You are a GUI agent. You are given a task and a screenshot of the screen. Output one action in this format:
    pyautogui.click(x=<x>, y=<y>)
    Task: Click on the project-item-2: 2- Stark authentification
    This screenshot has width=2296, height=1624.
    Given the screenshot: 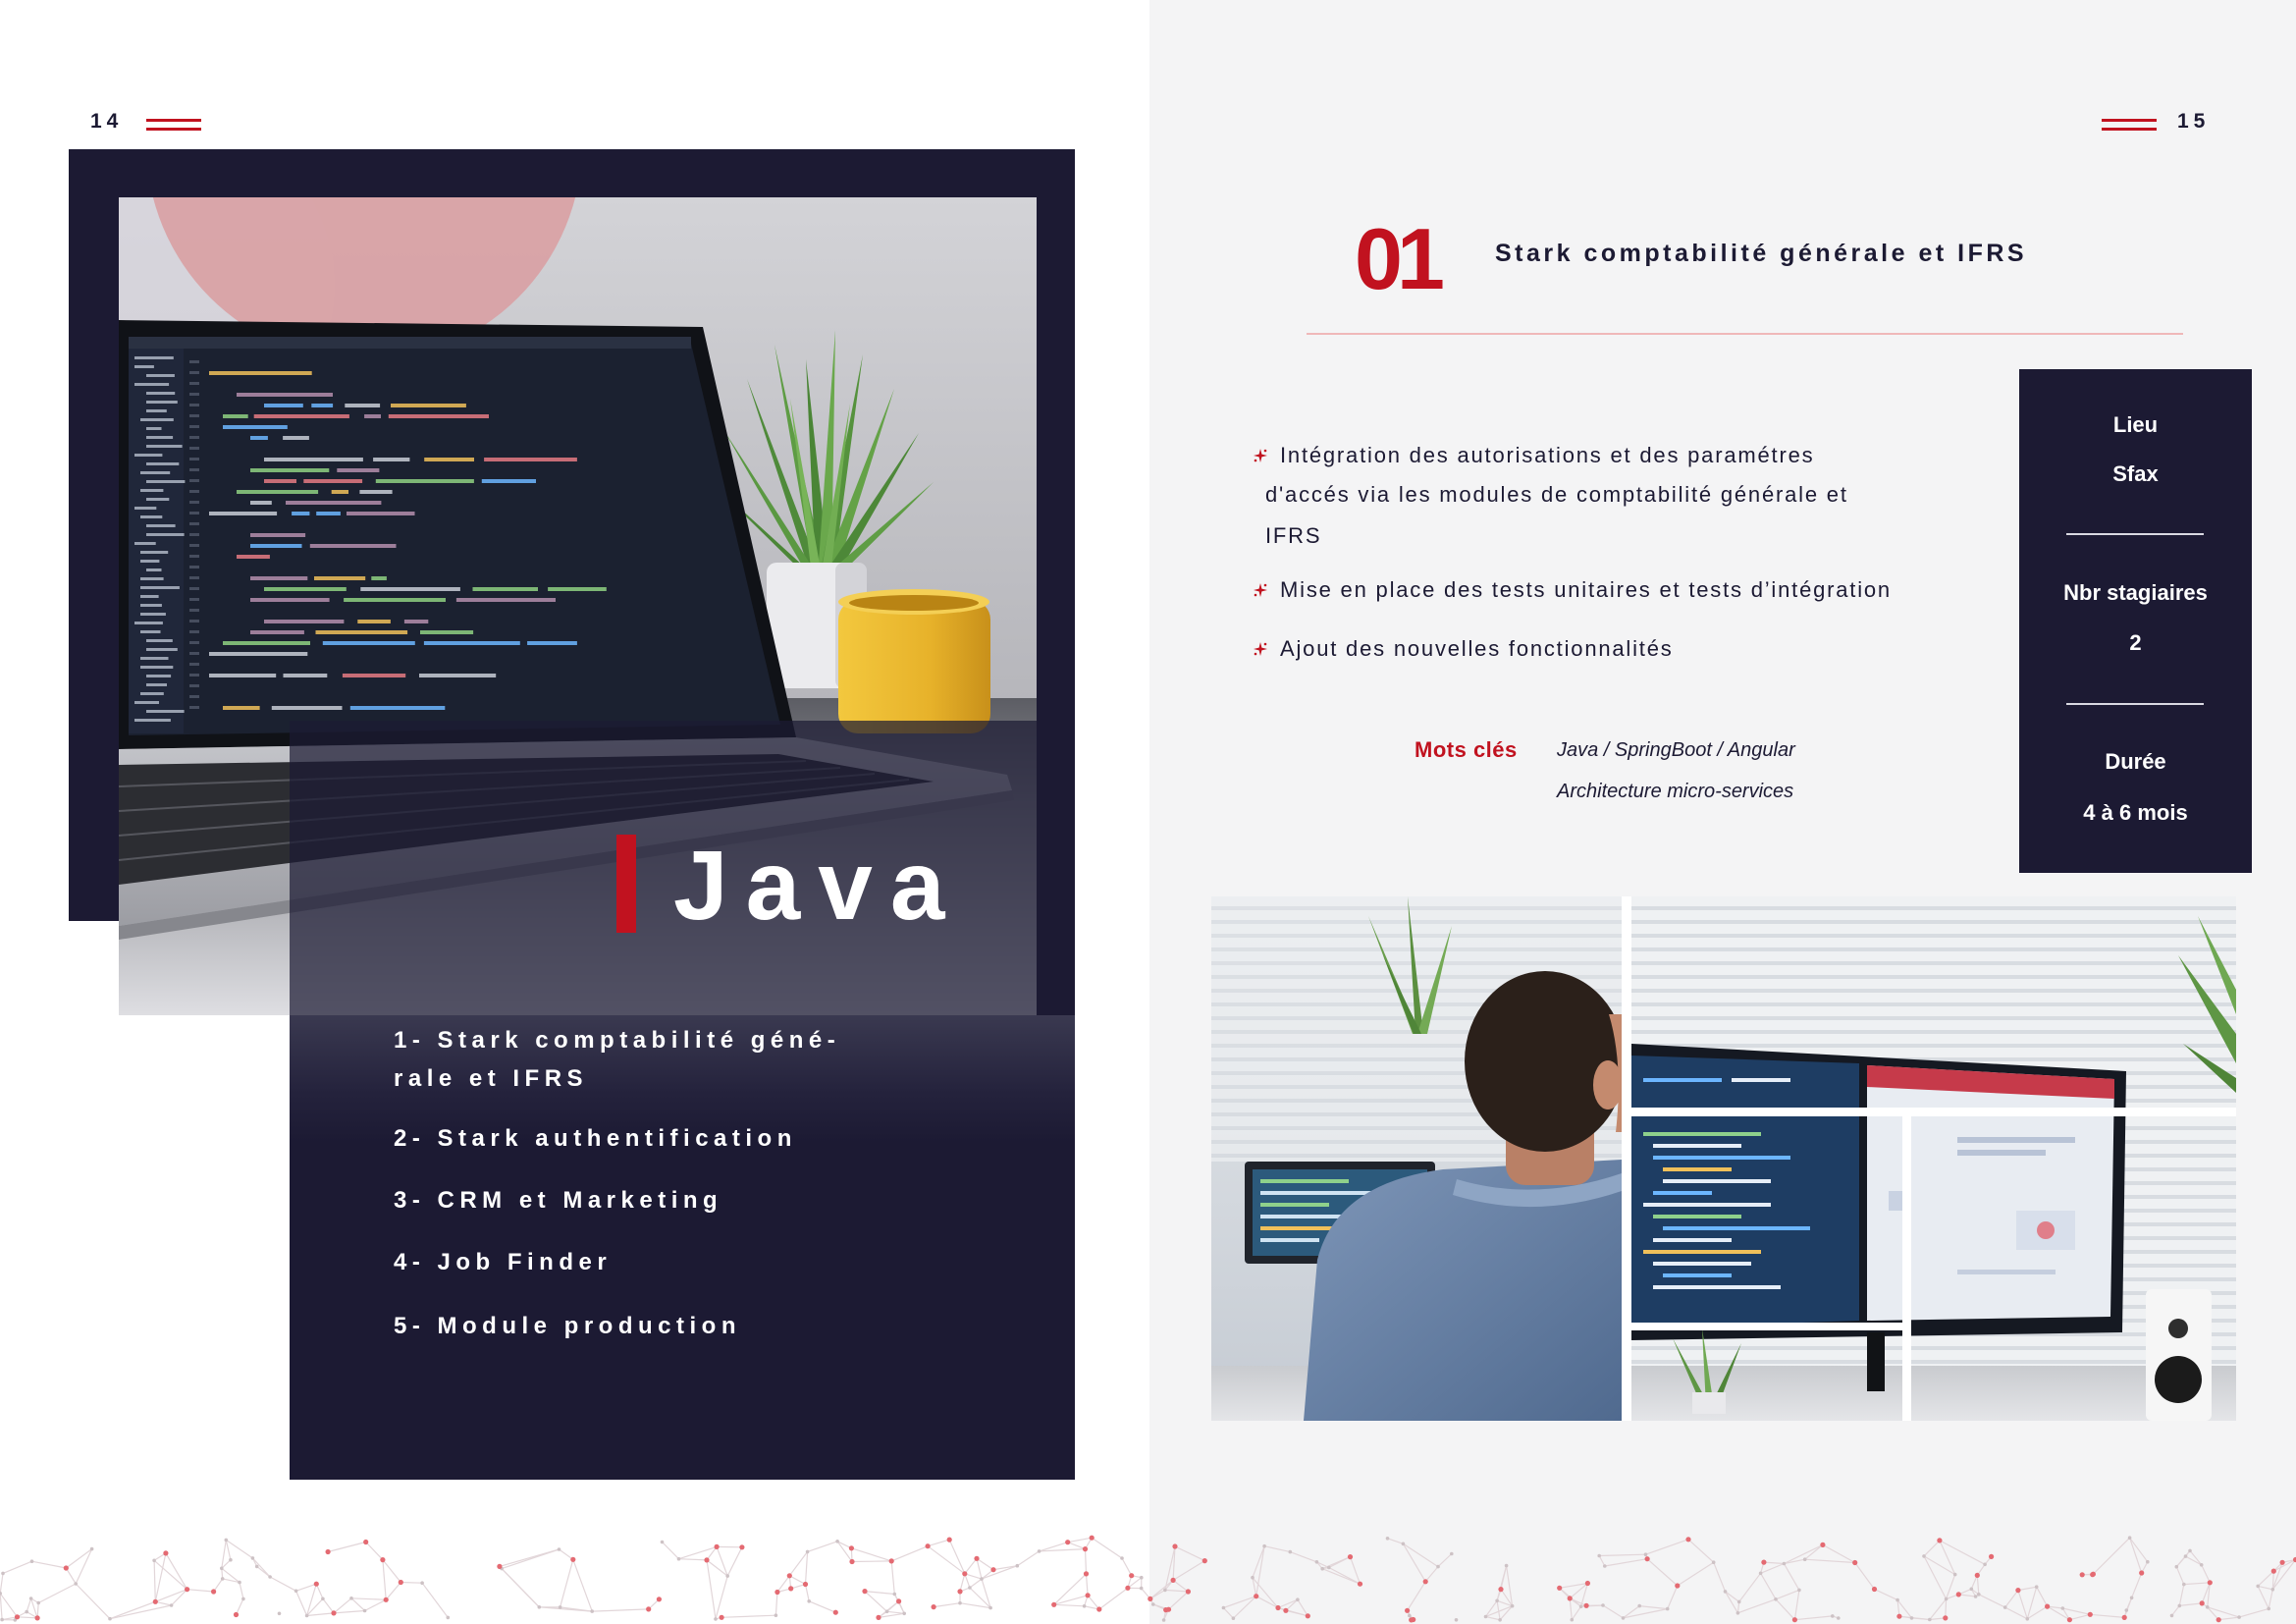 What is the action you would take?
    pyautogui.click(x=596, y=1138)
    